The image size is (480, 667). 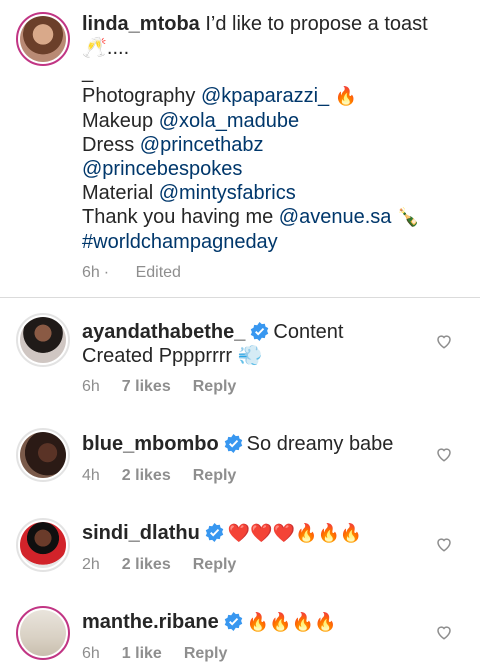 I want to click on mention-link: @princebespokes, so click(x=162, y=169).